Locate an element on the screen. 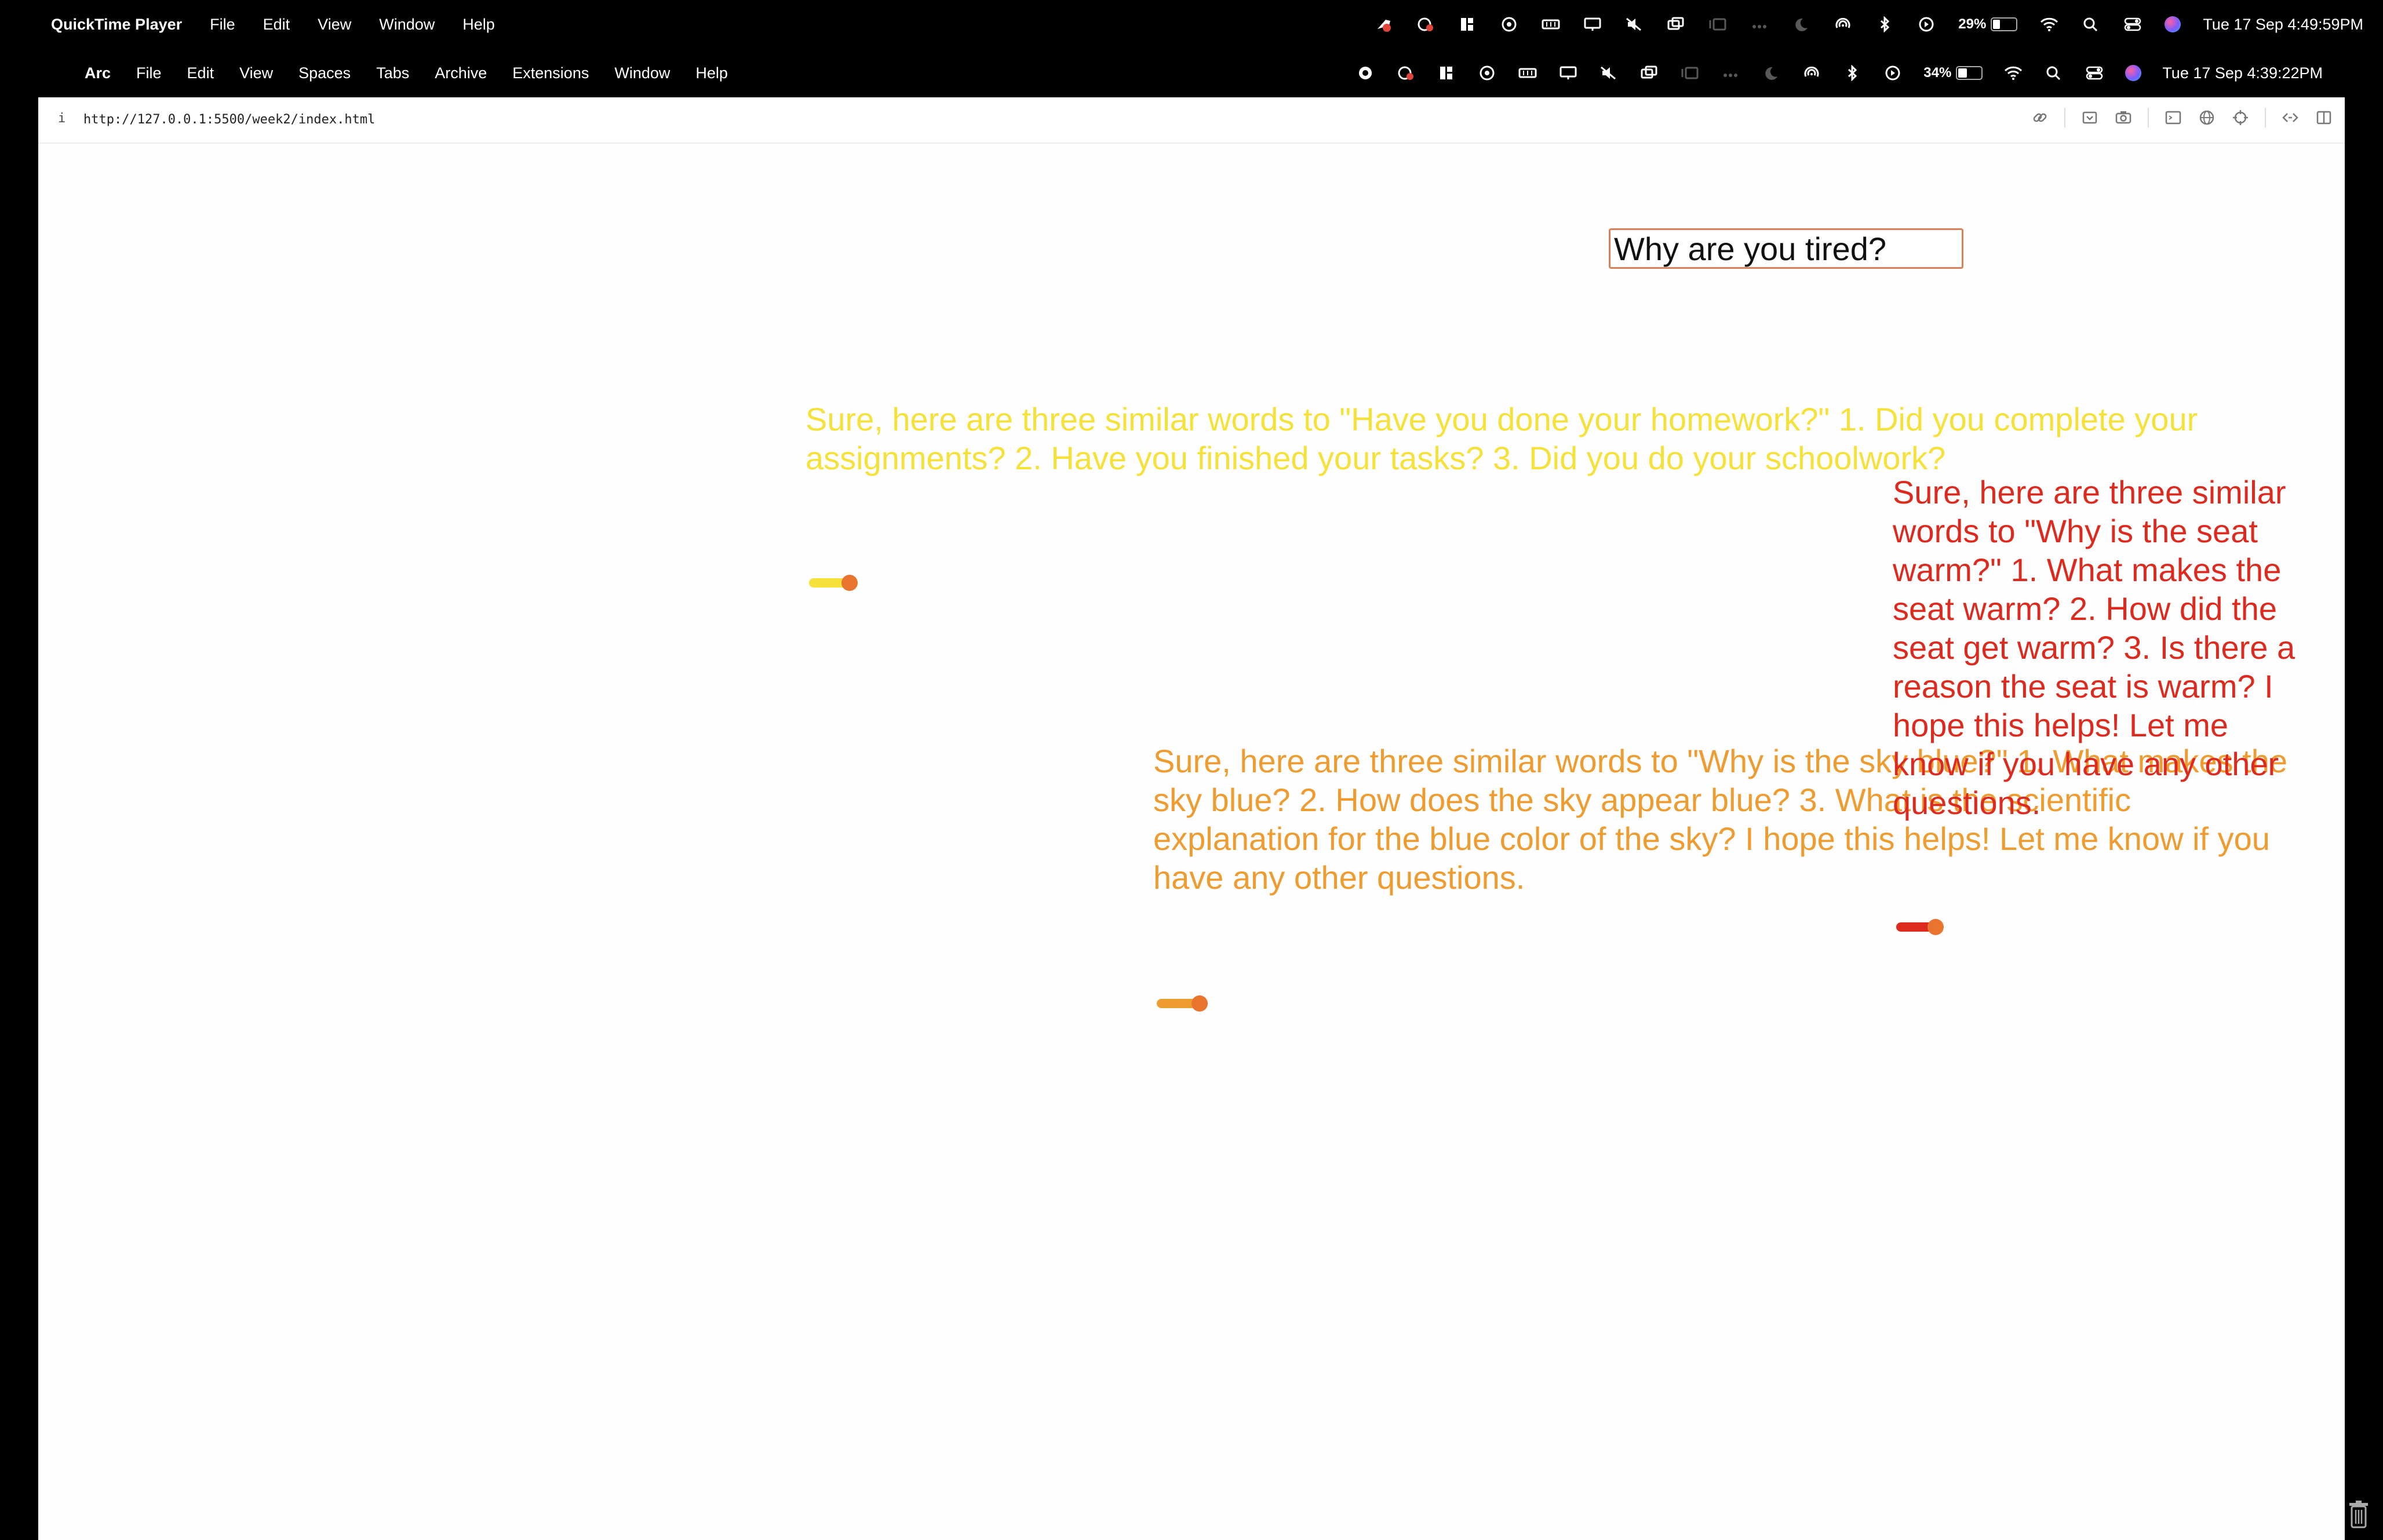 The height and width of the screenshot is (1540, 2383). capture-icon is located at coordinates (2090, 117).